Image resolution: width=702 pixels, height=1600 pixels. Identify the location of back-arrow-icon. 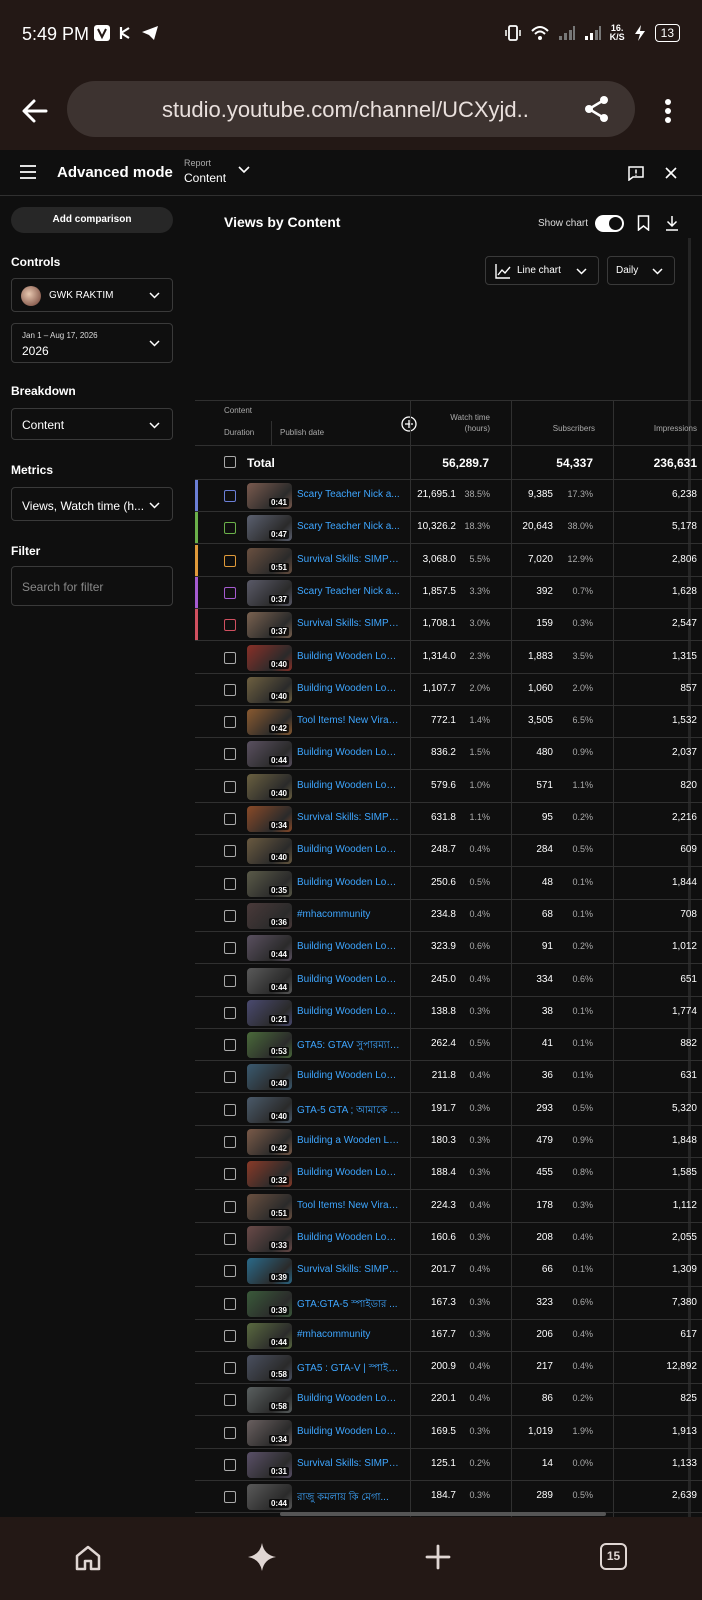
(35, 111).